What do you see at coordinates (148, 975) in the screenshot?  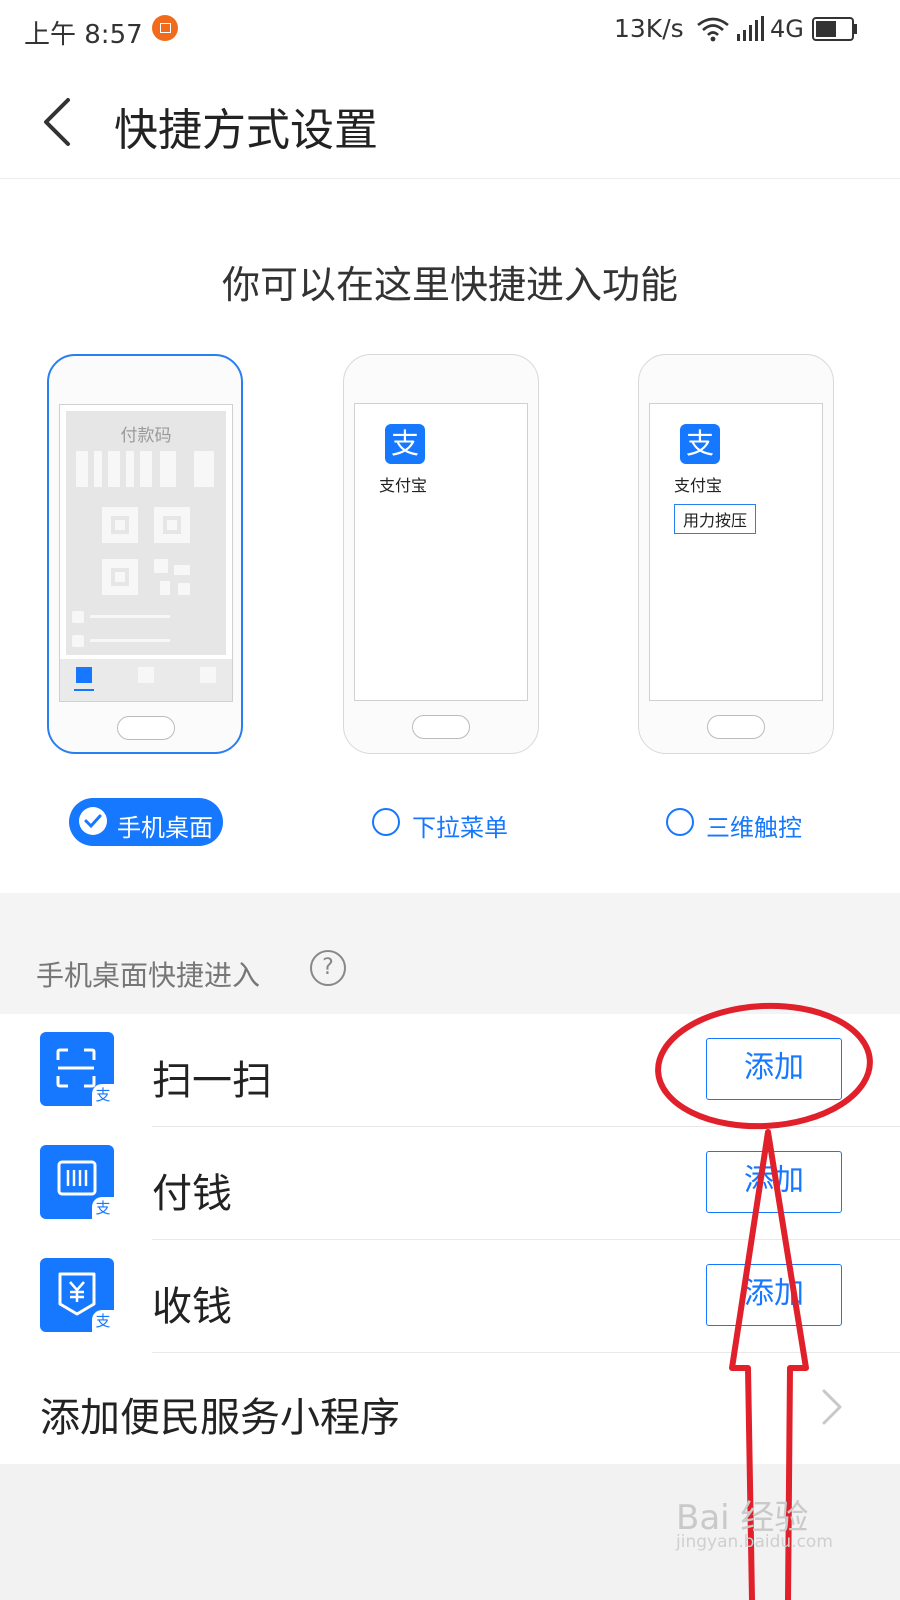 I see `section-title: 手机桌面快捷进入` at bounding box center [148, 975].